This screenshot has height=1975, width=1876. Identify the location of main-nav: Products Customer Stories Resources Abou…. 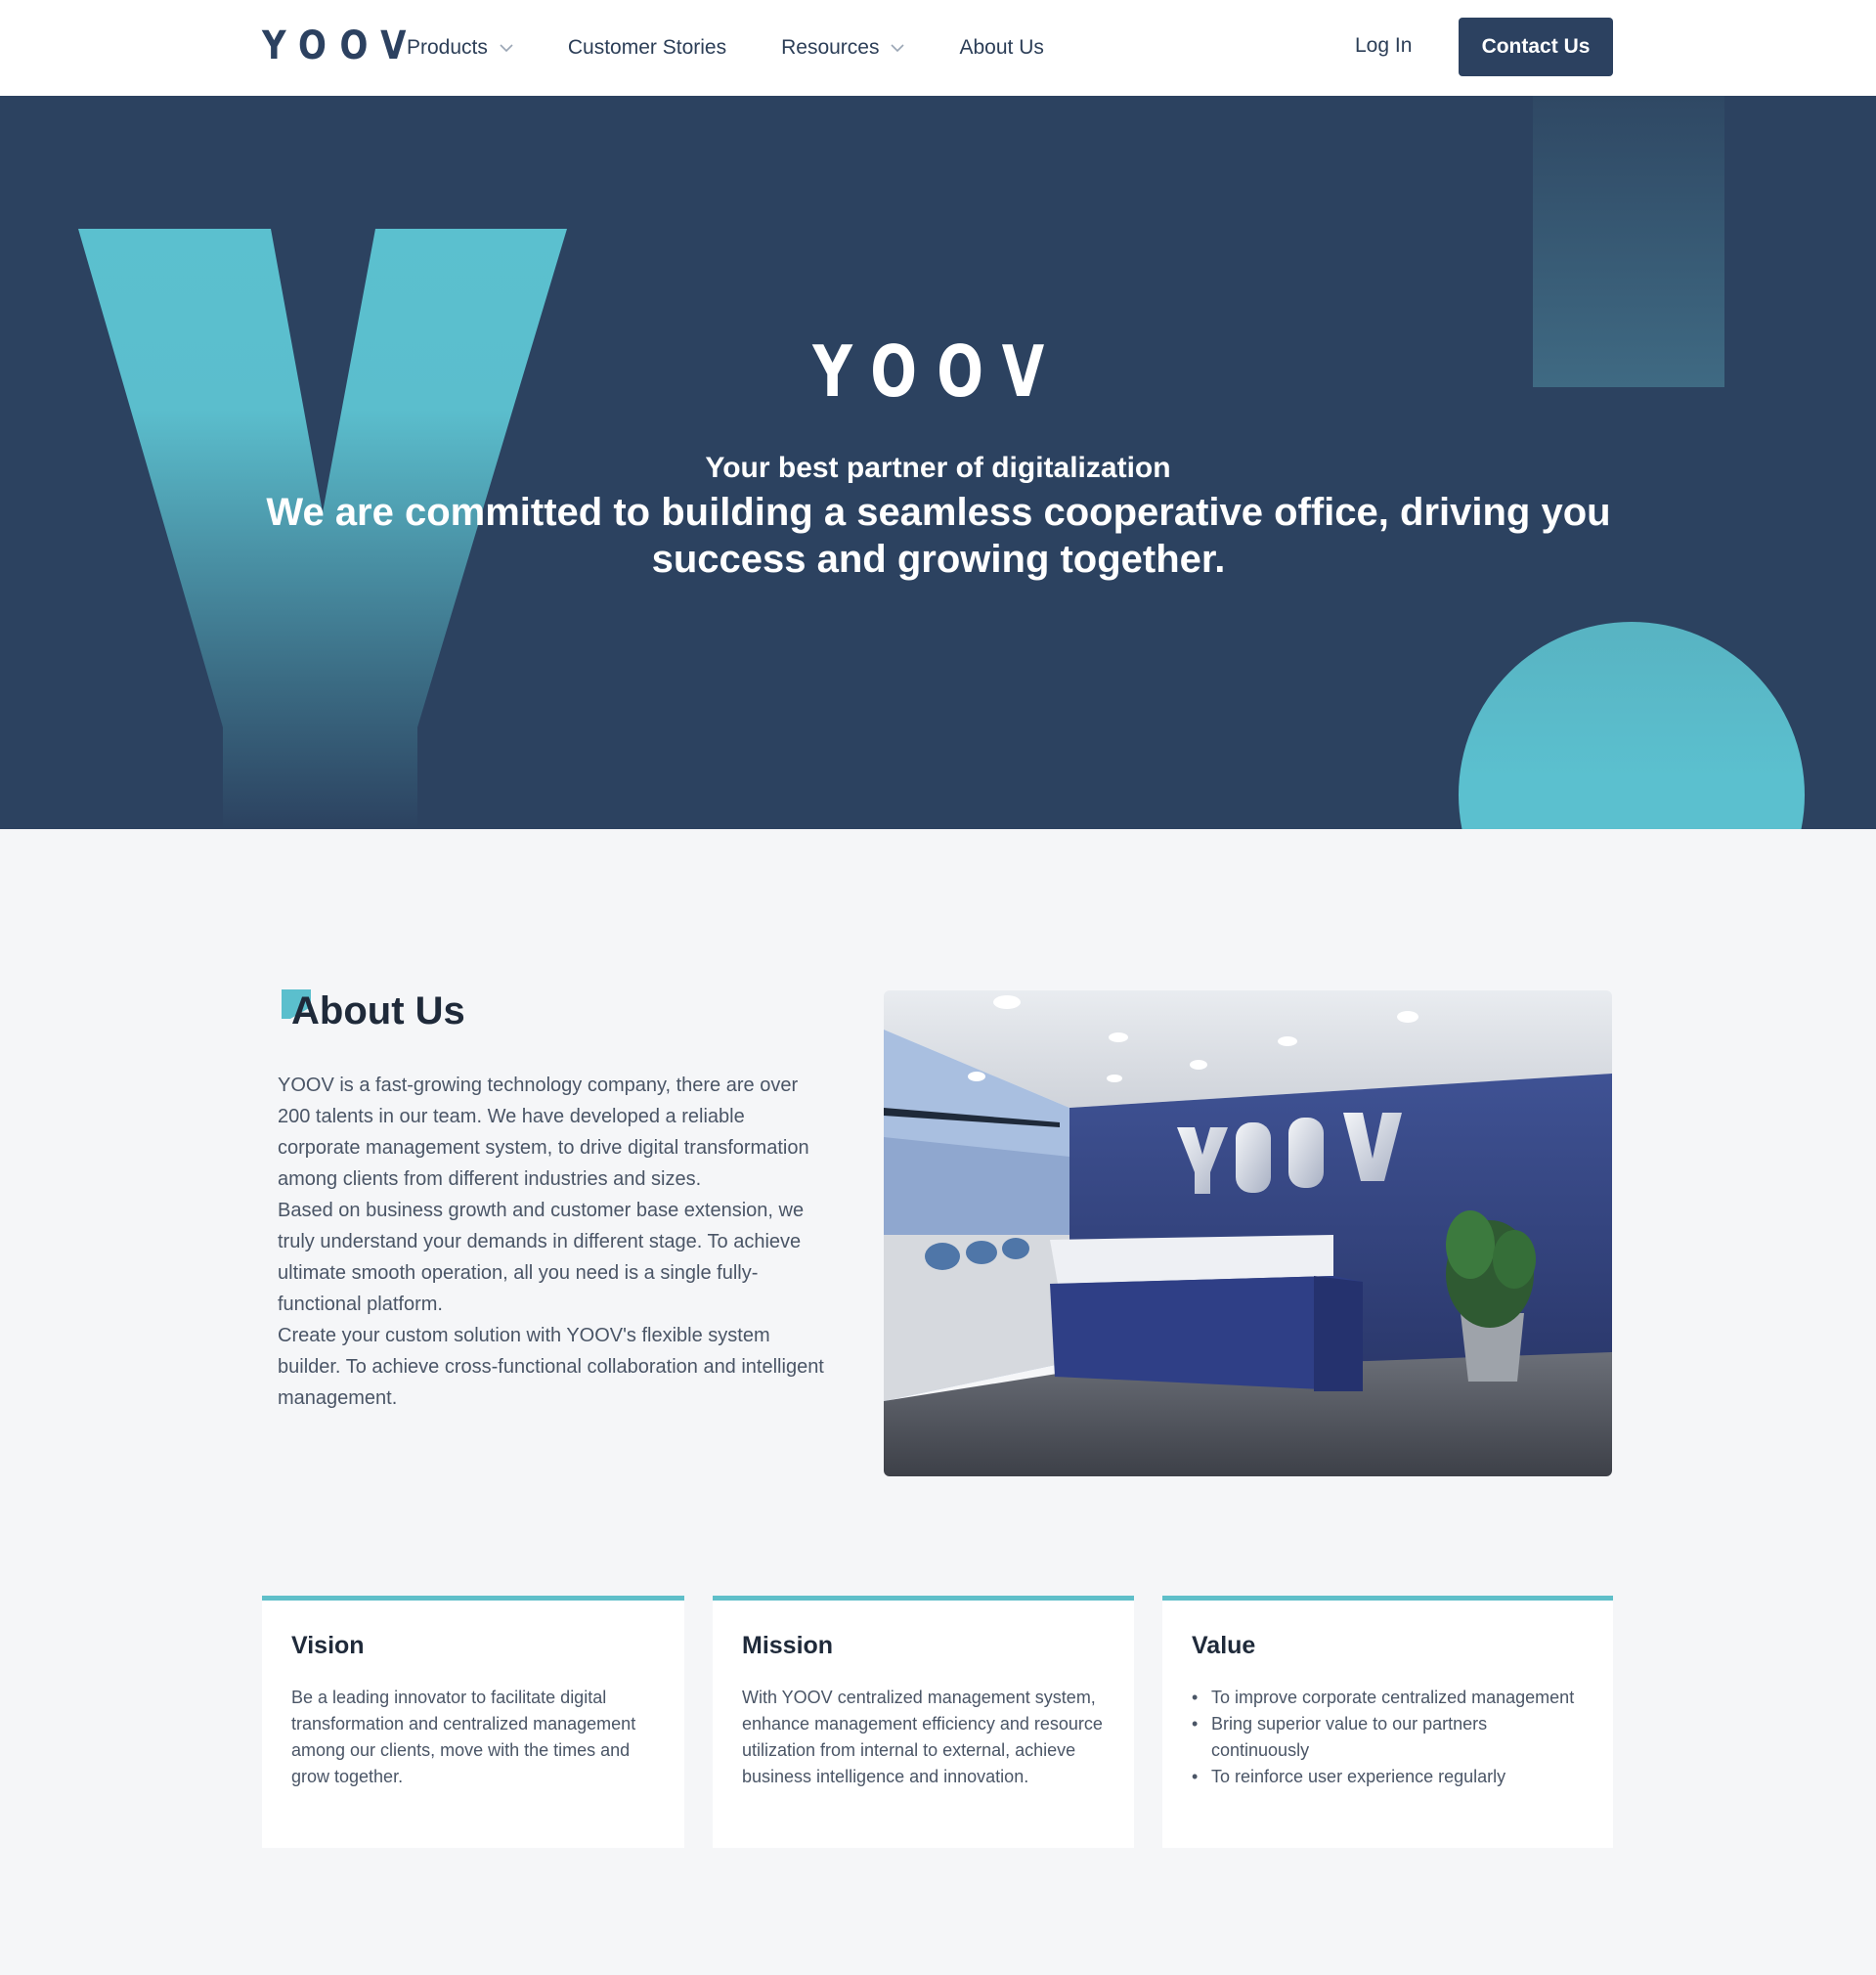
(753, 48).